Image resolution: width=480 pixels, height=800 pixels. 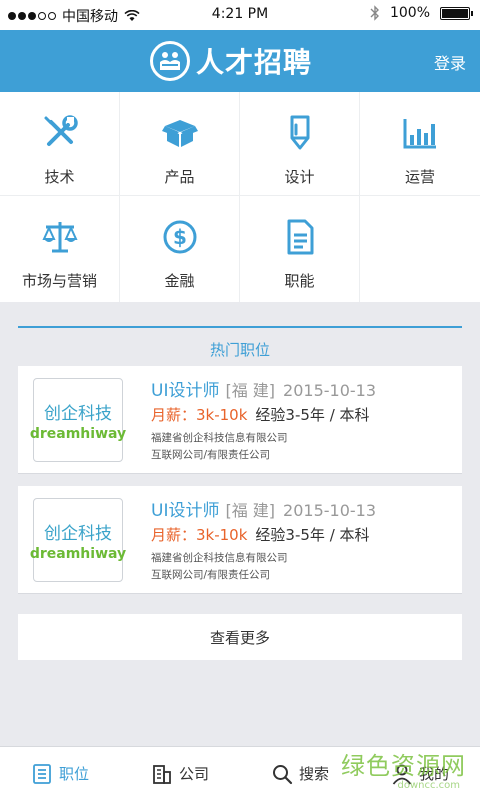 What do you see at coordinates (240, 637) in the screenshot?
I see `see-more-button: 查看更多` at bounding box center [240, 637].